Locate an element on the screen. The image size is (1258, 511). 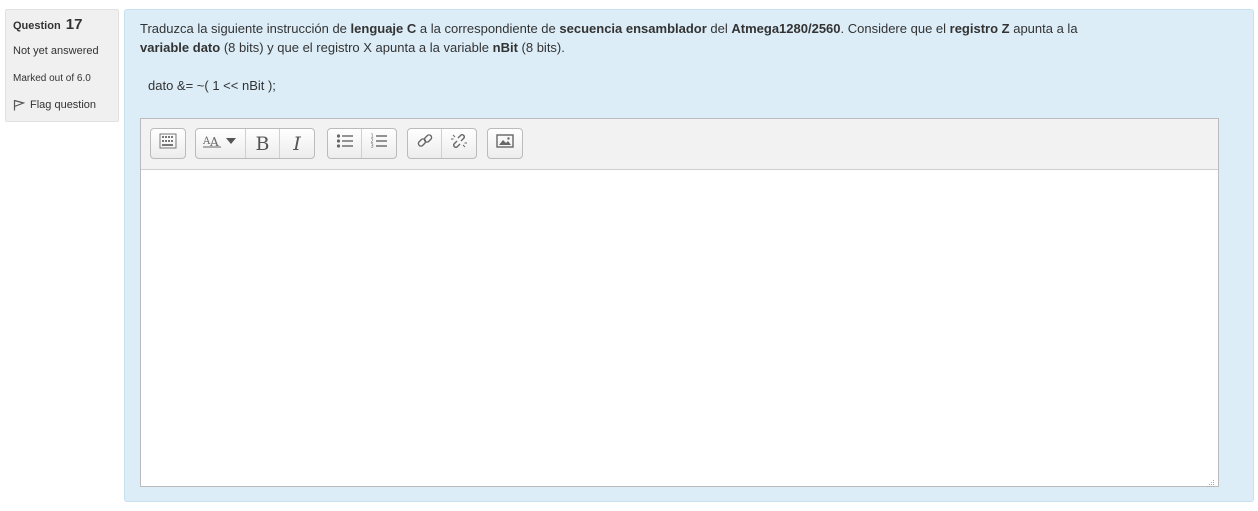
bold-button: B is located at coordinates (263, 143).